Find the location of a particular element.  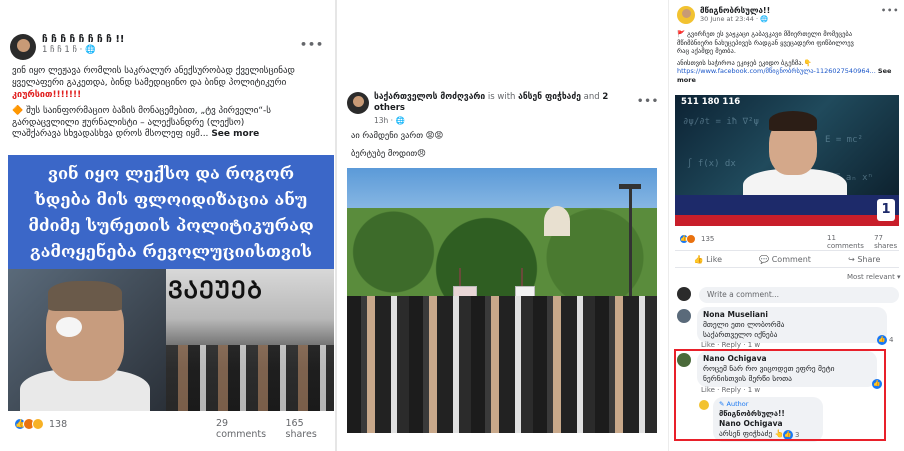

comment-button: 💬 Comment is located at coordinates (785, 259).